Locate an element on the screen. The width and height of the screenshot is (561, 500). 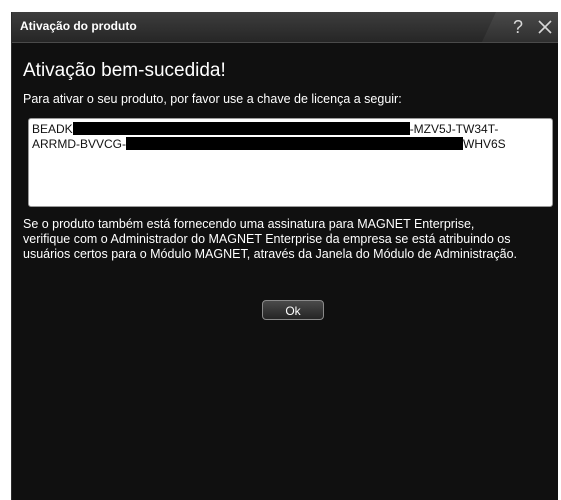
title-bar: Ativação do produto ? is located at coordinates (285, 27).